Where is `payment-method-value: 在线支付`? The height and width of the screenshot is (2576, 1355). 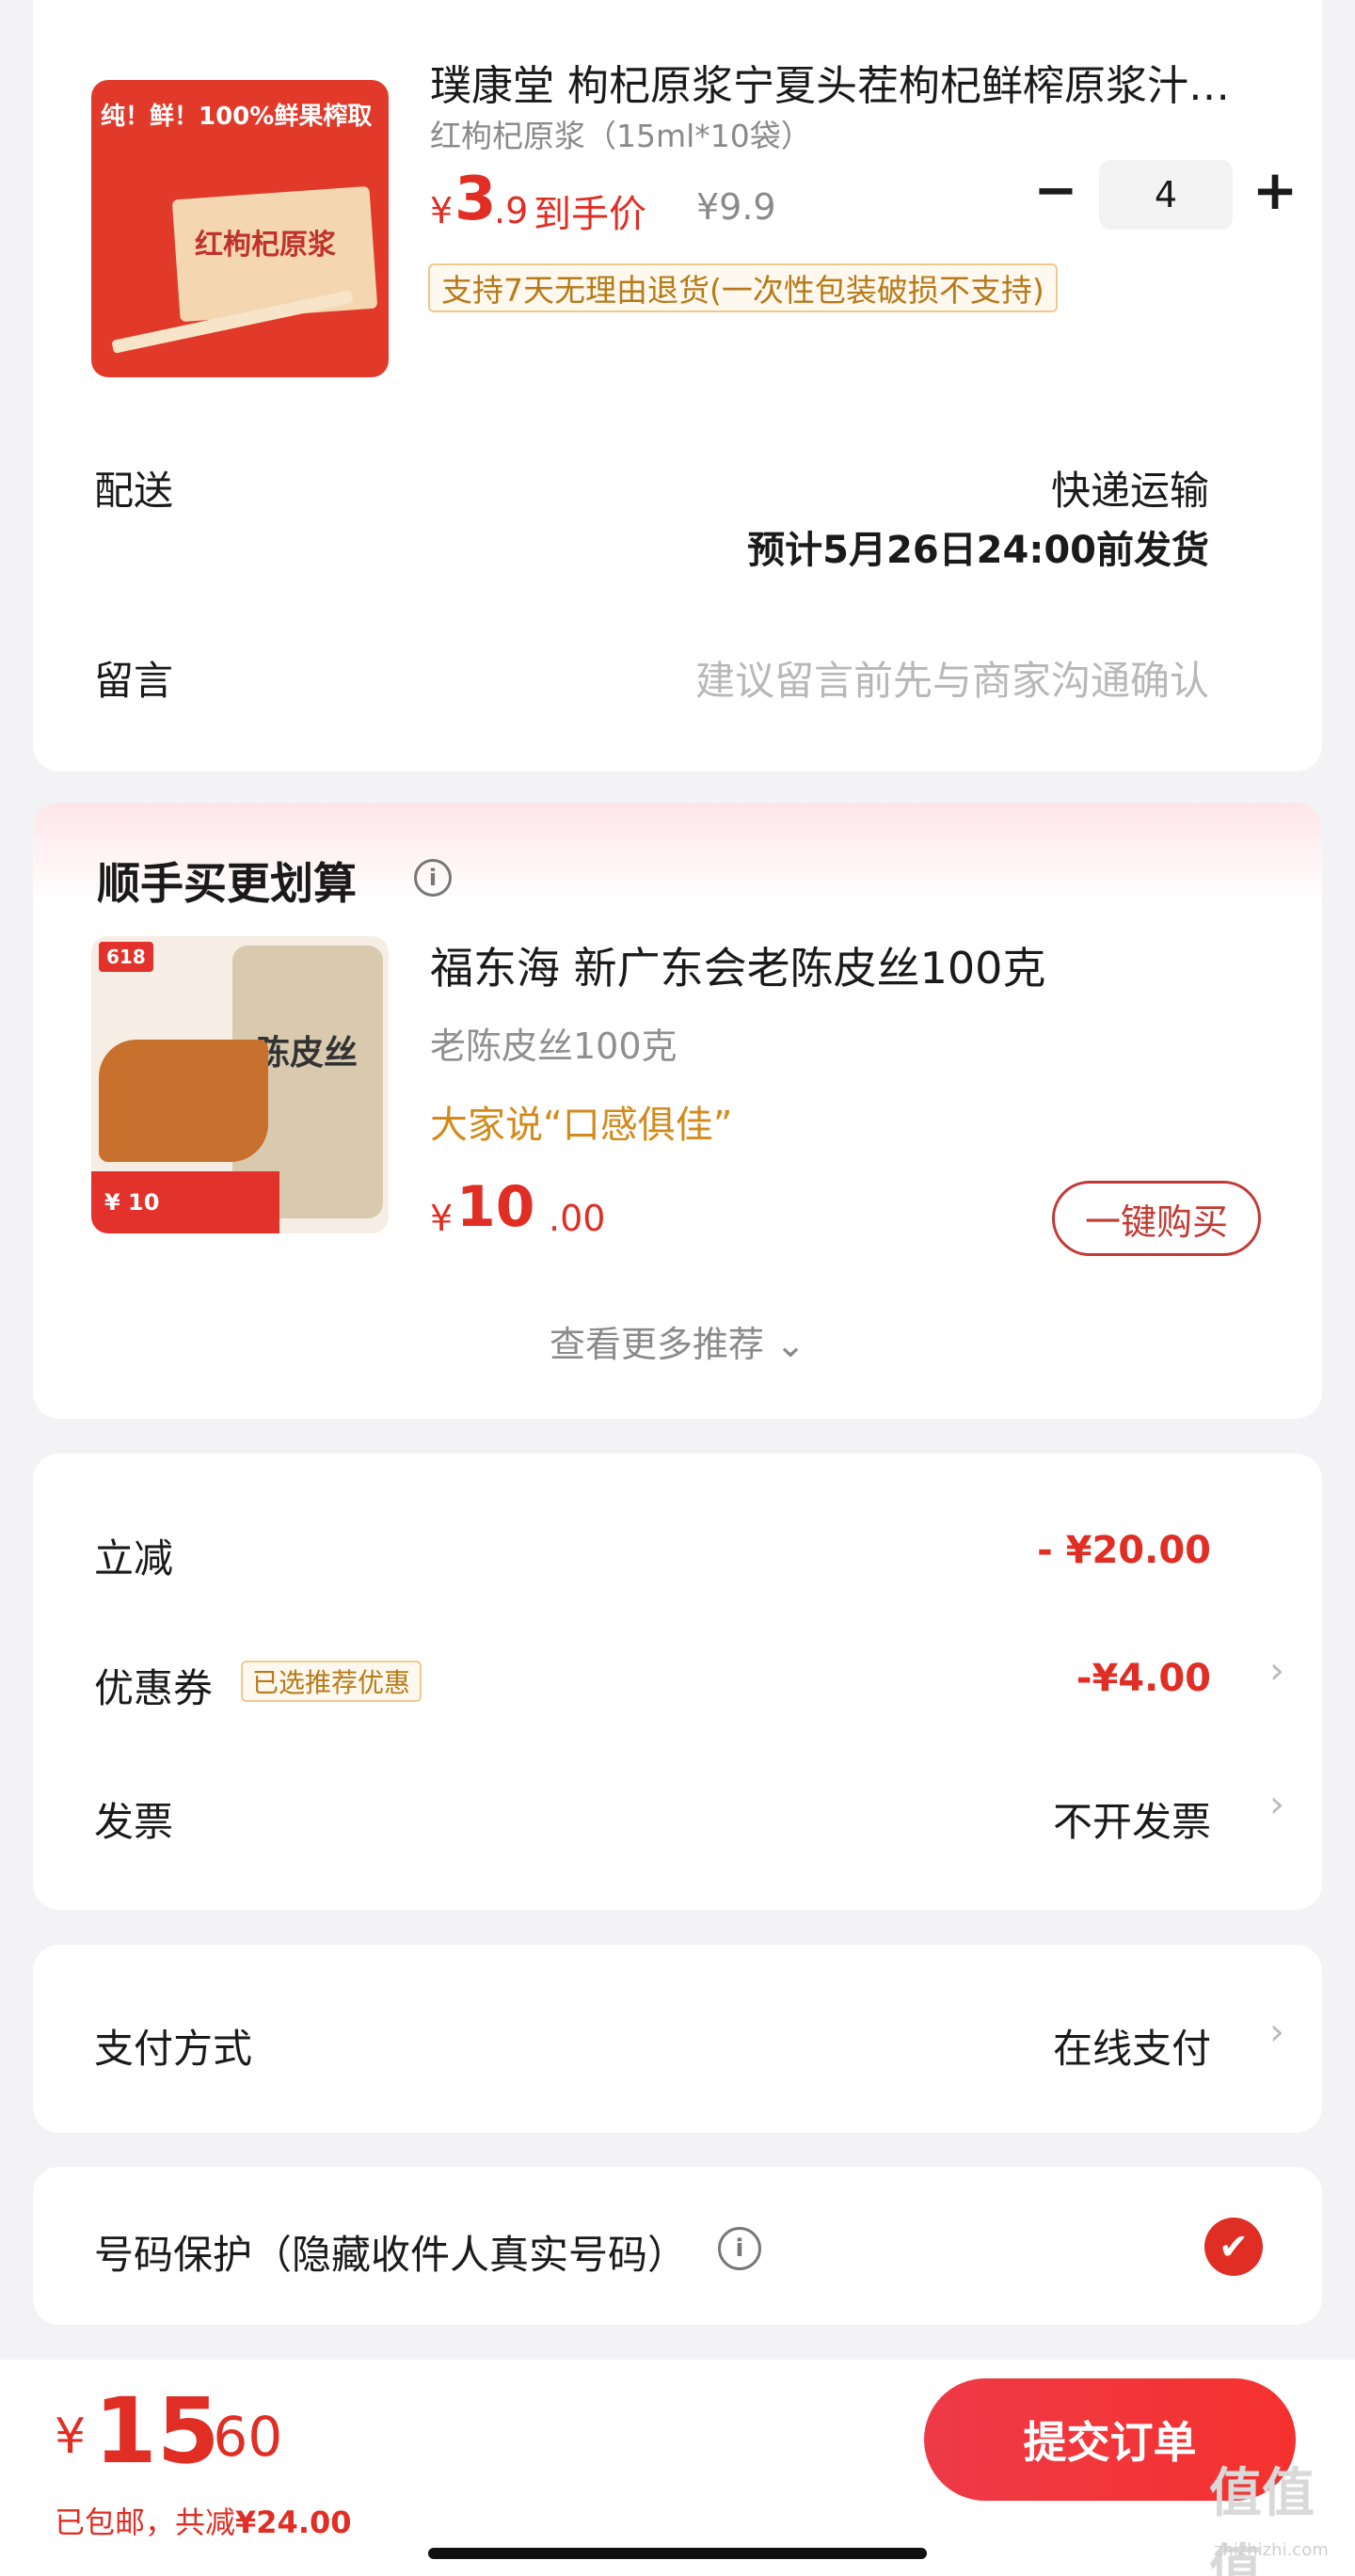 payment-method-value: 在线支付 is located at coordinates (1132, 2046).